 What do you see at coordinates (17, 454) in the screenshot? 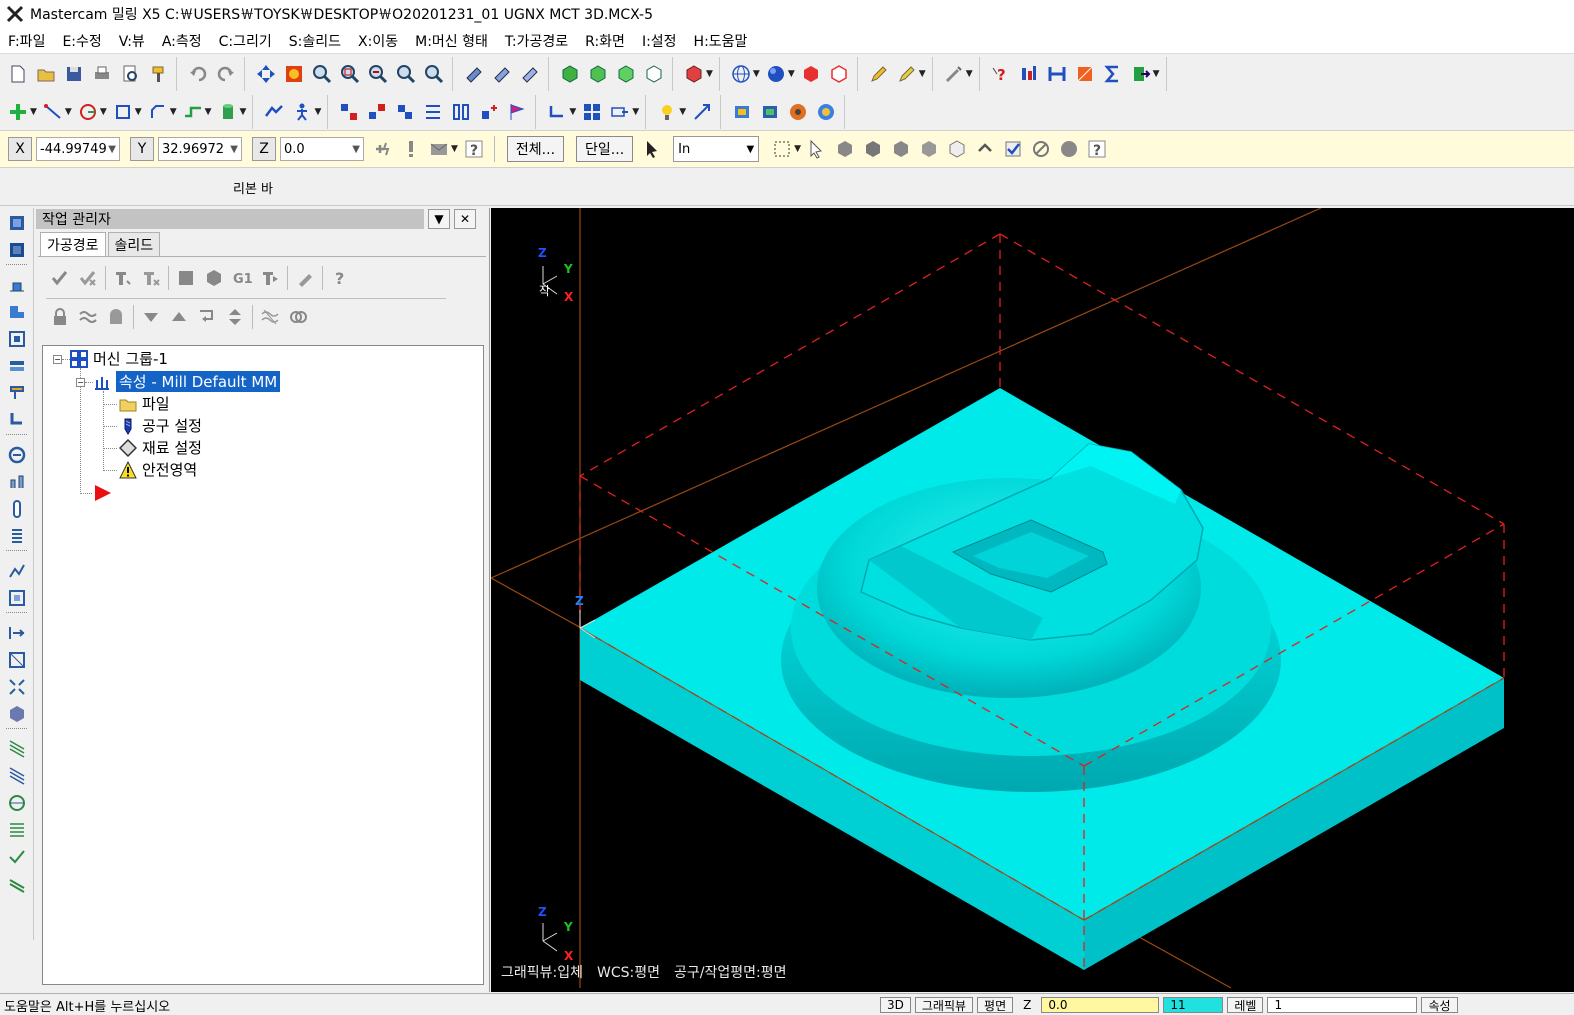
I see `left-tool-9-icon` at bounding box center [17, 454].